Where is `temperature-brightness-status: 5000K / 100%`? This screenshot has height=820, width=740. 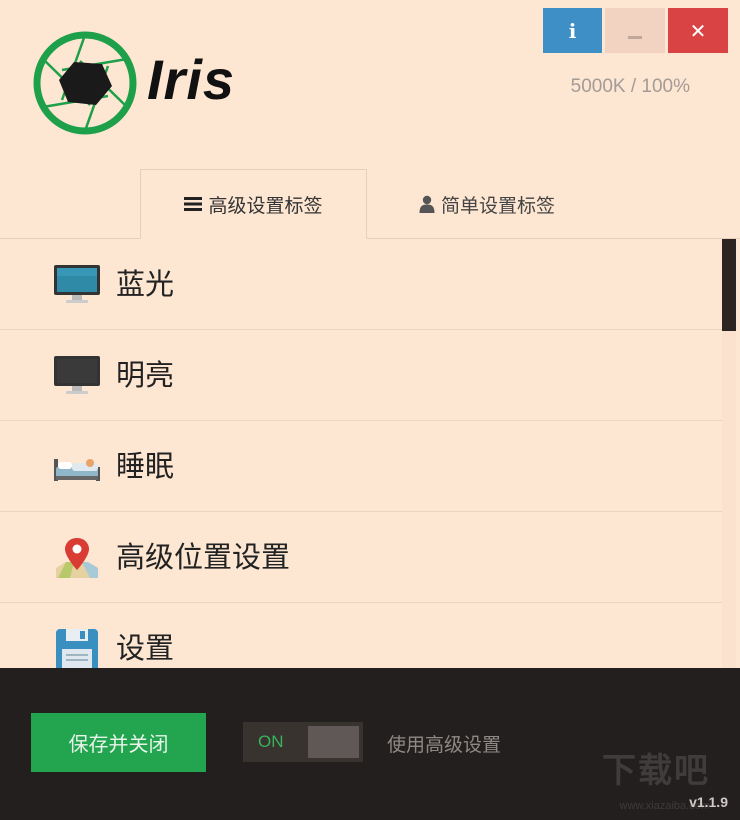 temperature-brightness-status: 5000K / 100% is located at coordinates (630, 86).